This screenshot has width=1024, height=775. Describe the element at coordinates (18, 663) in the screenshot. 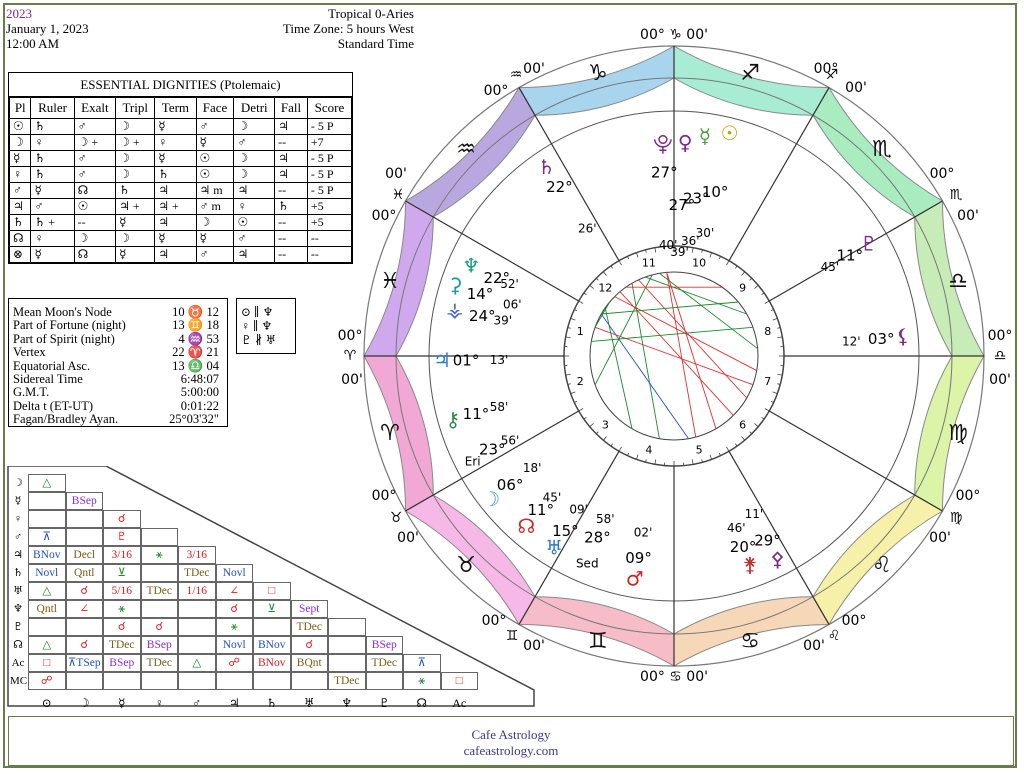

I see `aspect-row-label: Ac` at that location.